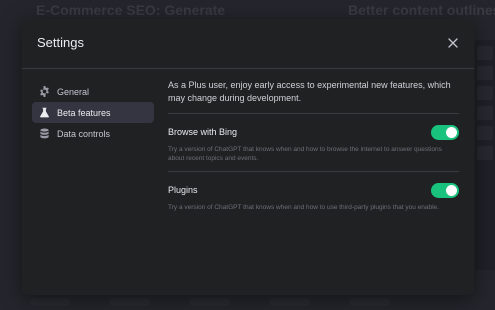 The width and height of the screenshot is (495, 310). What do you see at coordinates (445, 190) in the screenshot?
I see `plugins-toggle` at bounding box center [445, 190].